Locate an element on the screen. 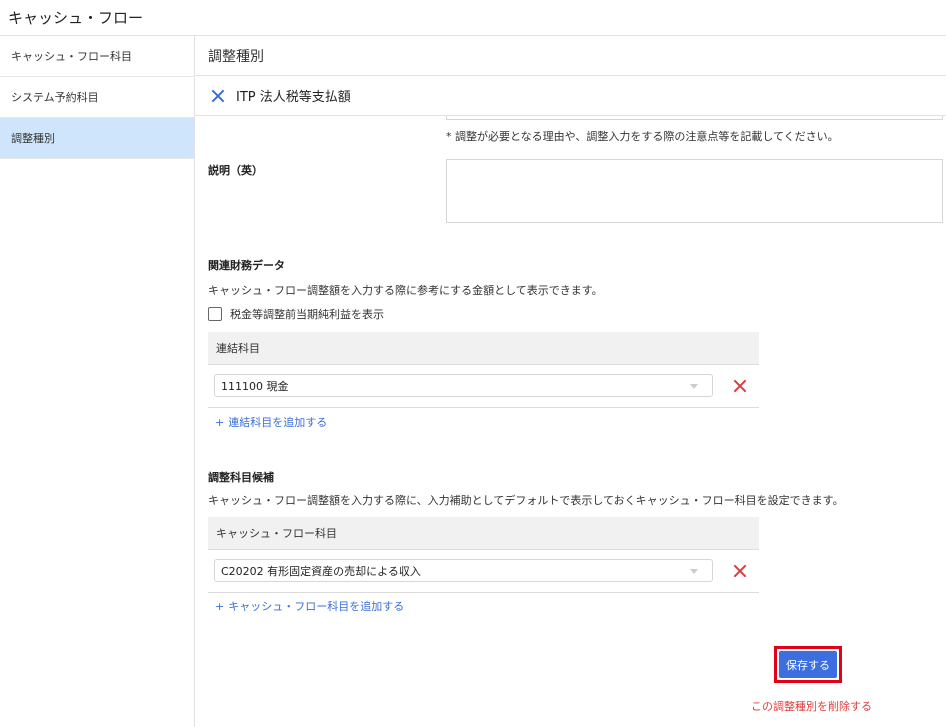 Image resolution: width=946 pixels, height=727 pixels. description-textarea is located at coordinates (694, 118).